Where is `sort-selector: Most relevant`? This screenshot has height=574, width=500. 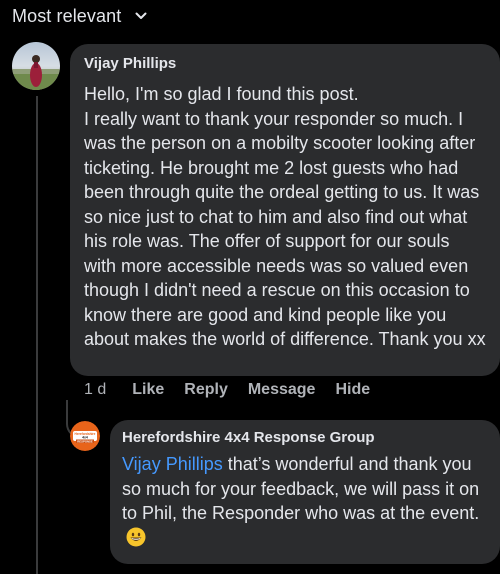
sort-selector: Most relevant is located at coordinates (79, 16).